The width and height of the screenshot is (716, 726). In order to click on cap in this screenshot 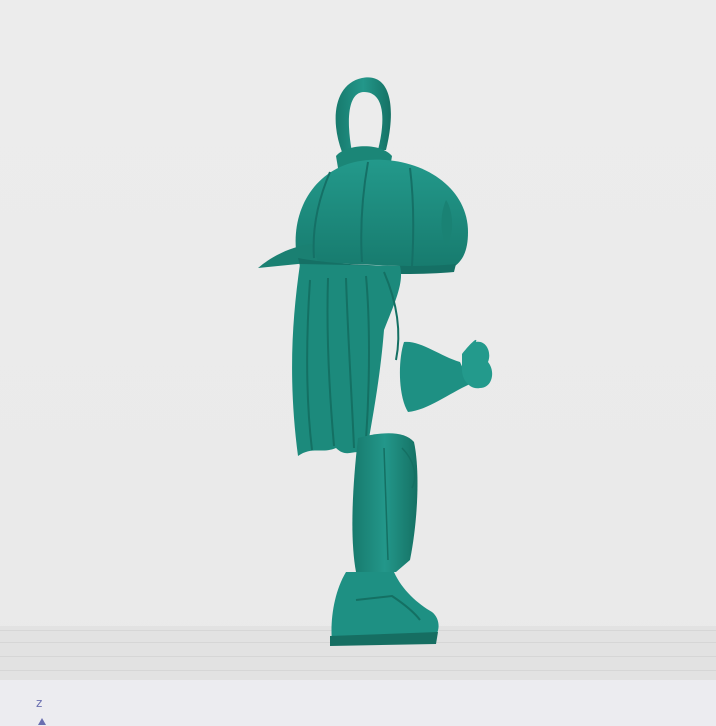, I will do `click(363, 216)`.